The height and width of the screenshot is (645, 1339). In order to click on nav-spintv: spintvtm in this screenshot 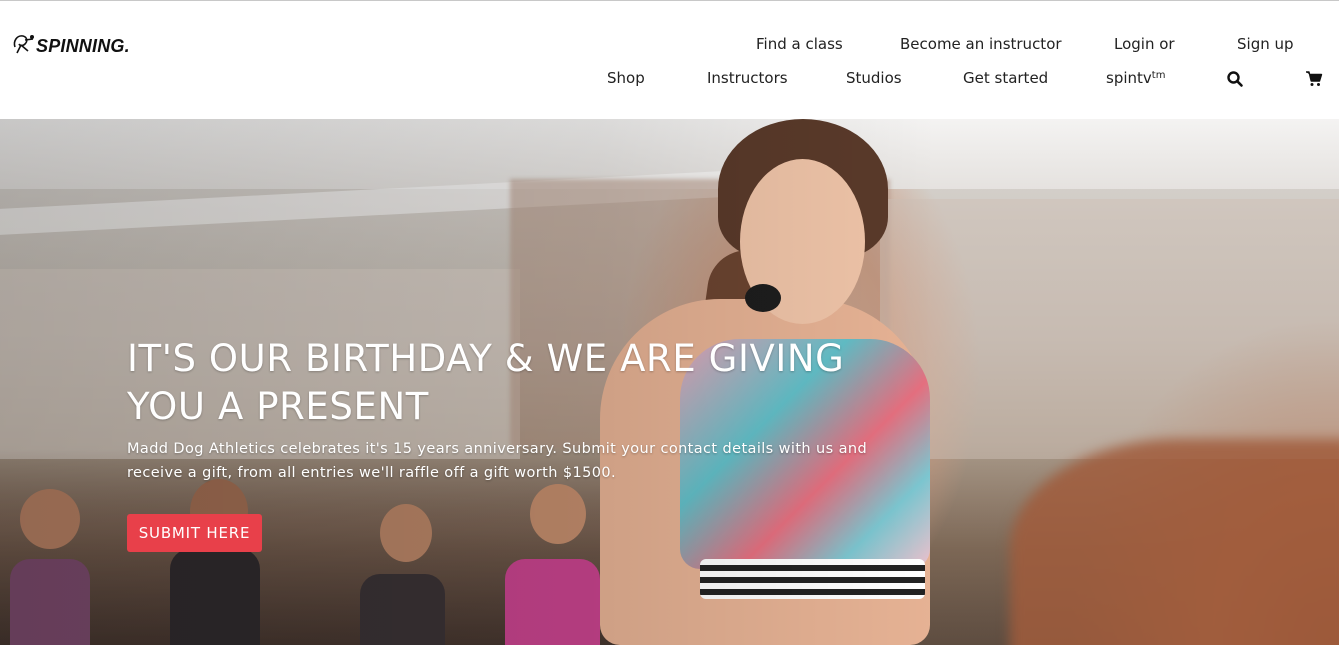, I will do `click(1135, 78)`.